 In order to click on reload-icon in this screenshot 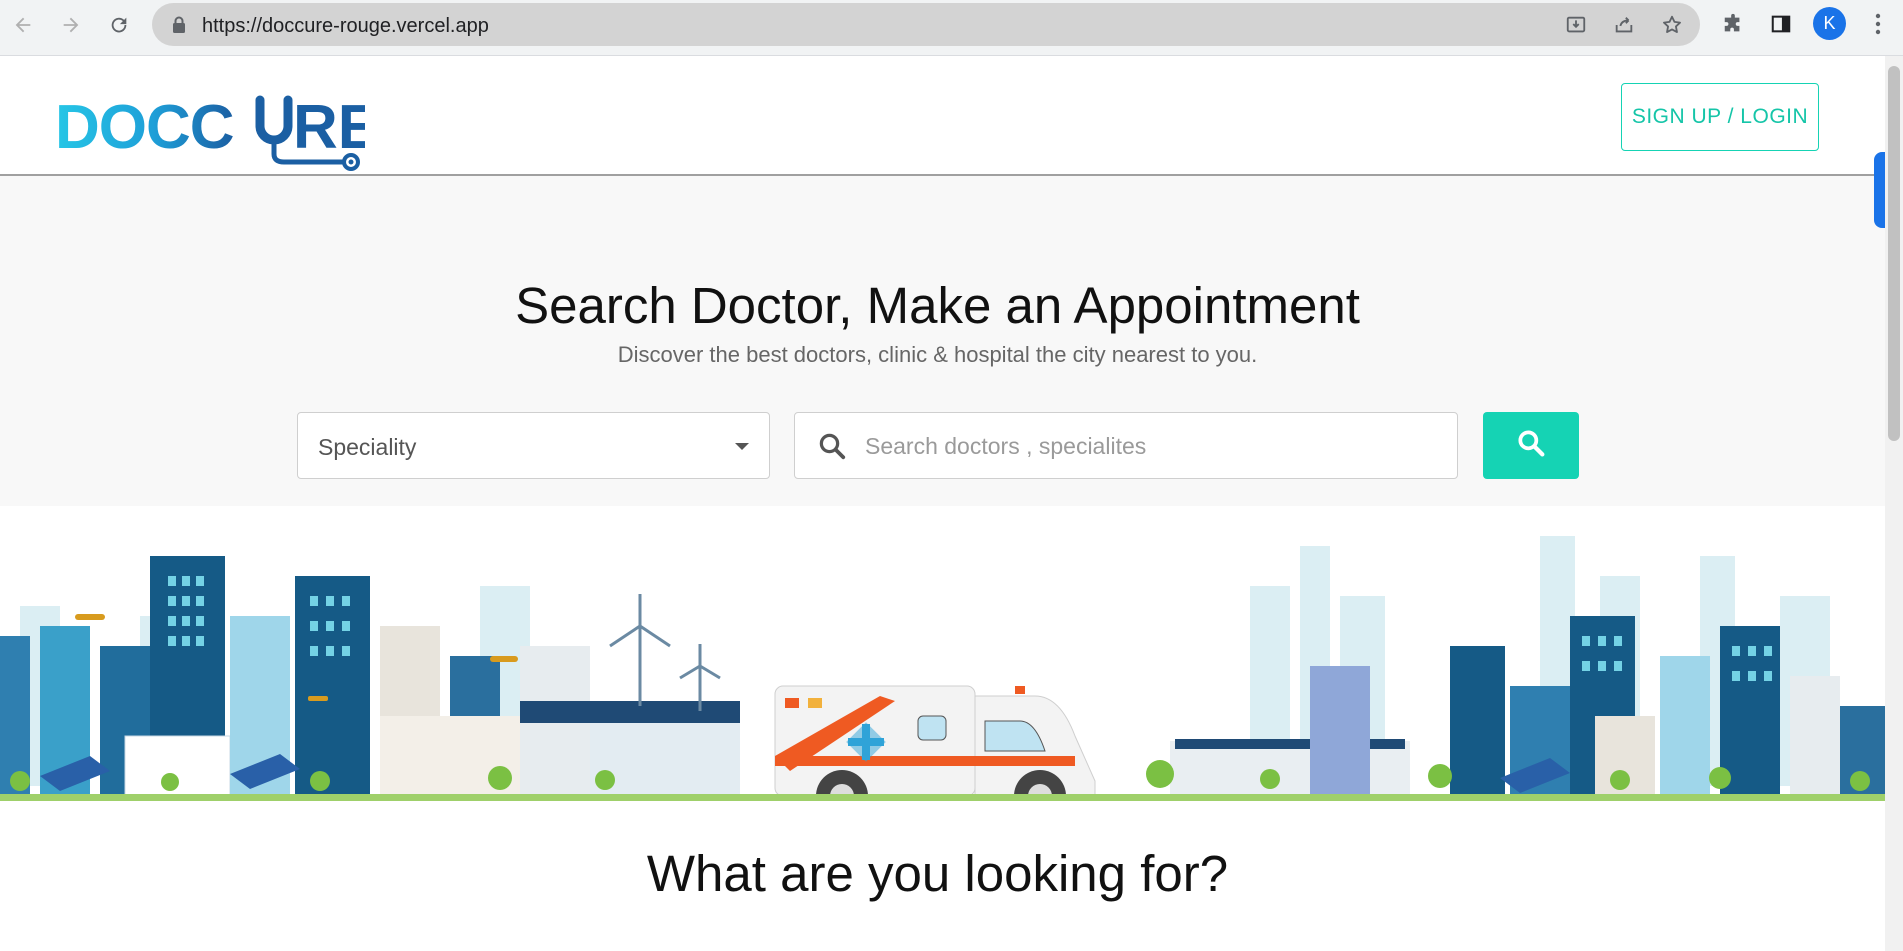, I will do `click(119, 25)`.